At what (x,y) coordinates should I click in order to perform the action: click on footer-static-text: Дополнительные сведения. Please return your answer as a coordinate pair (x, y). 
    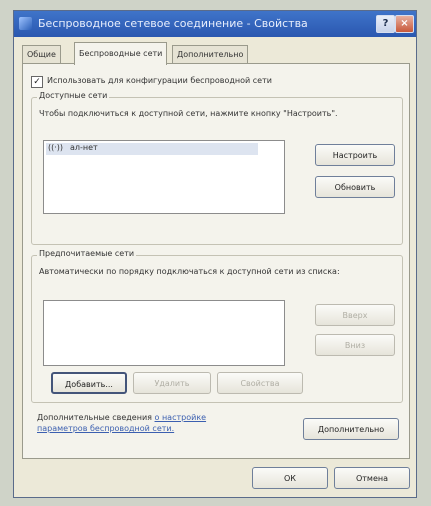
    Looking at the image, I should click on (94, 417).